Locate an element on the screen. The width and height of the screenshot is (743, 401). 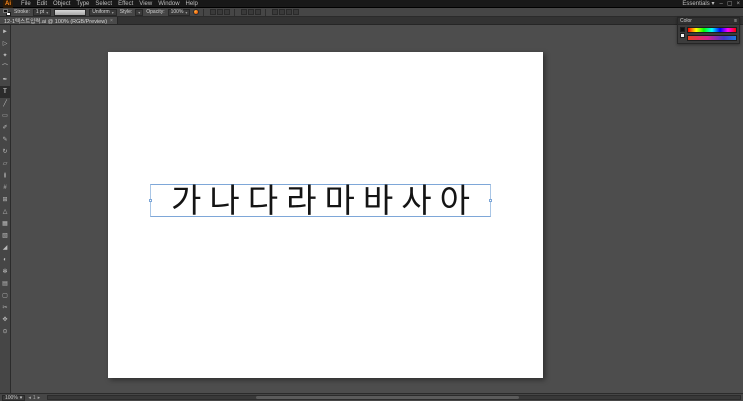
menu-item: Window is located at coordinates (168, 4).